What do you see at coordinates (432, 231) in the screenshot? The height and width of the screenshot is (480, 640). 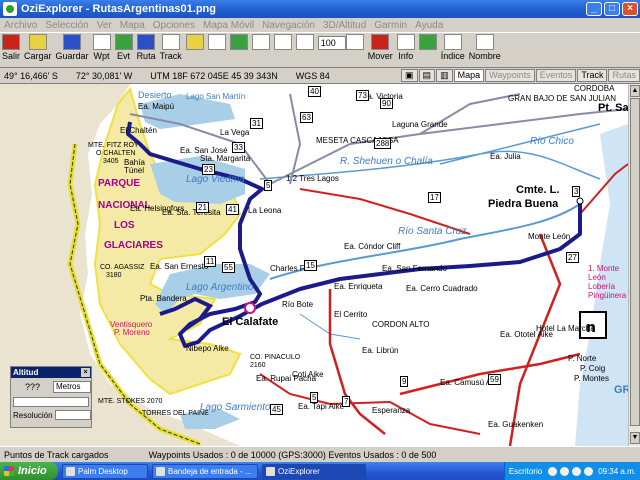 I see `label-santa-cruz: Río Santa Cruz` at bounding box center [432, 231].